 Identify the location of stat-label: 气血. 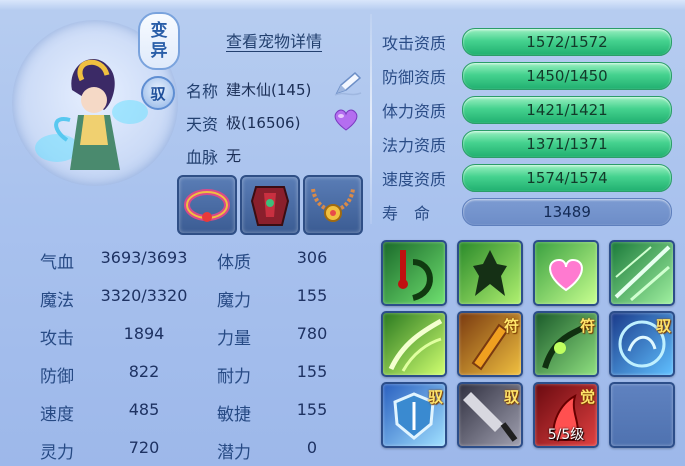
(57, 263).